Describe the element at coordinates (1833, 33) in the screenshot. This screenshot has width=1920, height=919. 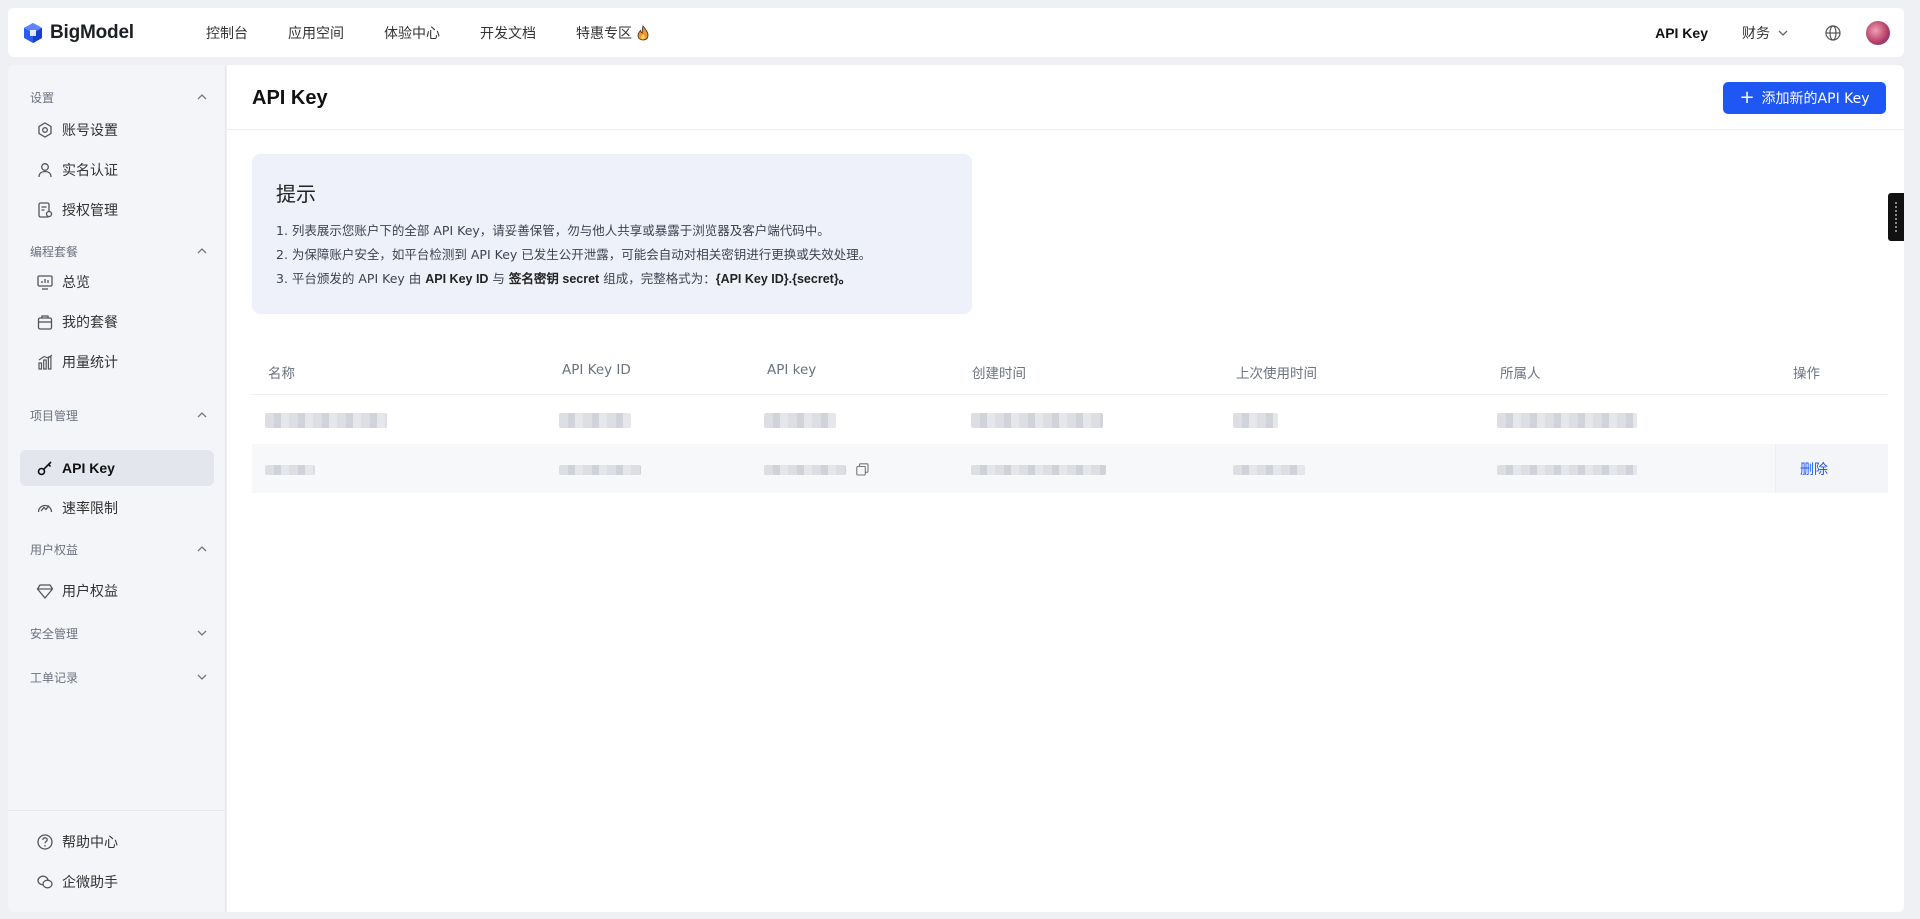
I see `globe-icon` at that location.